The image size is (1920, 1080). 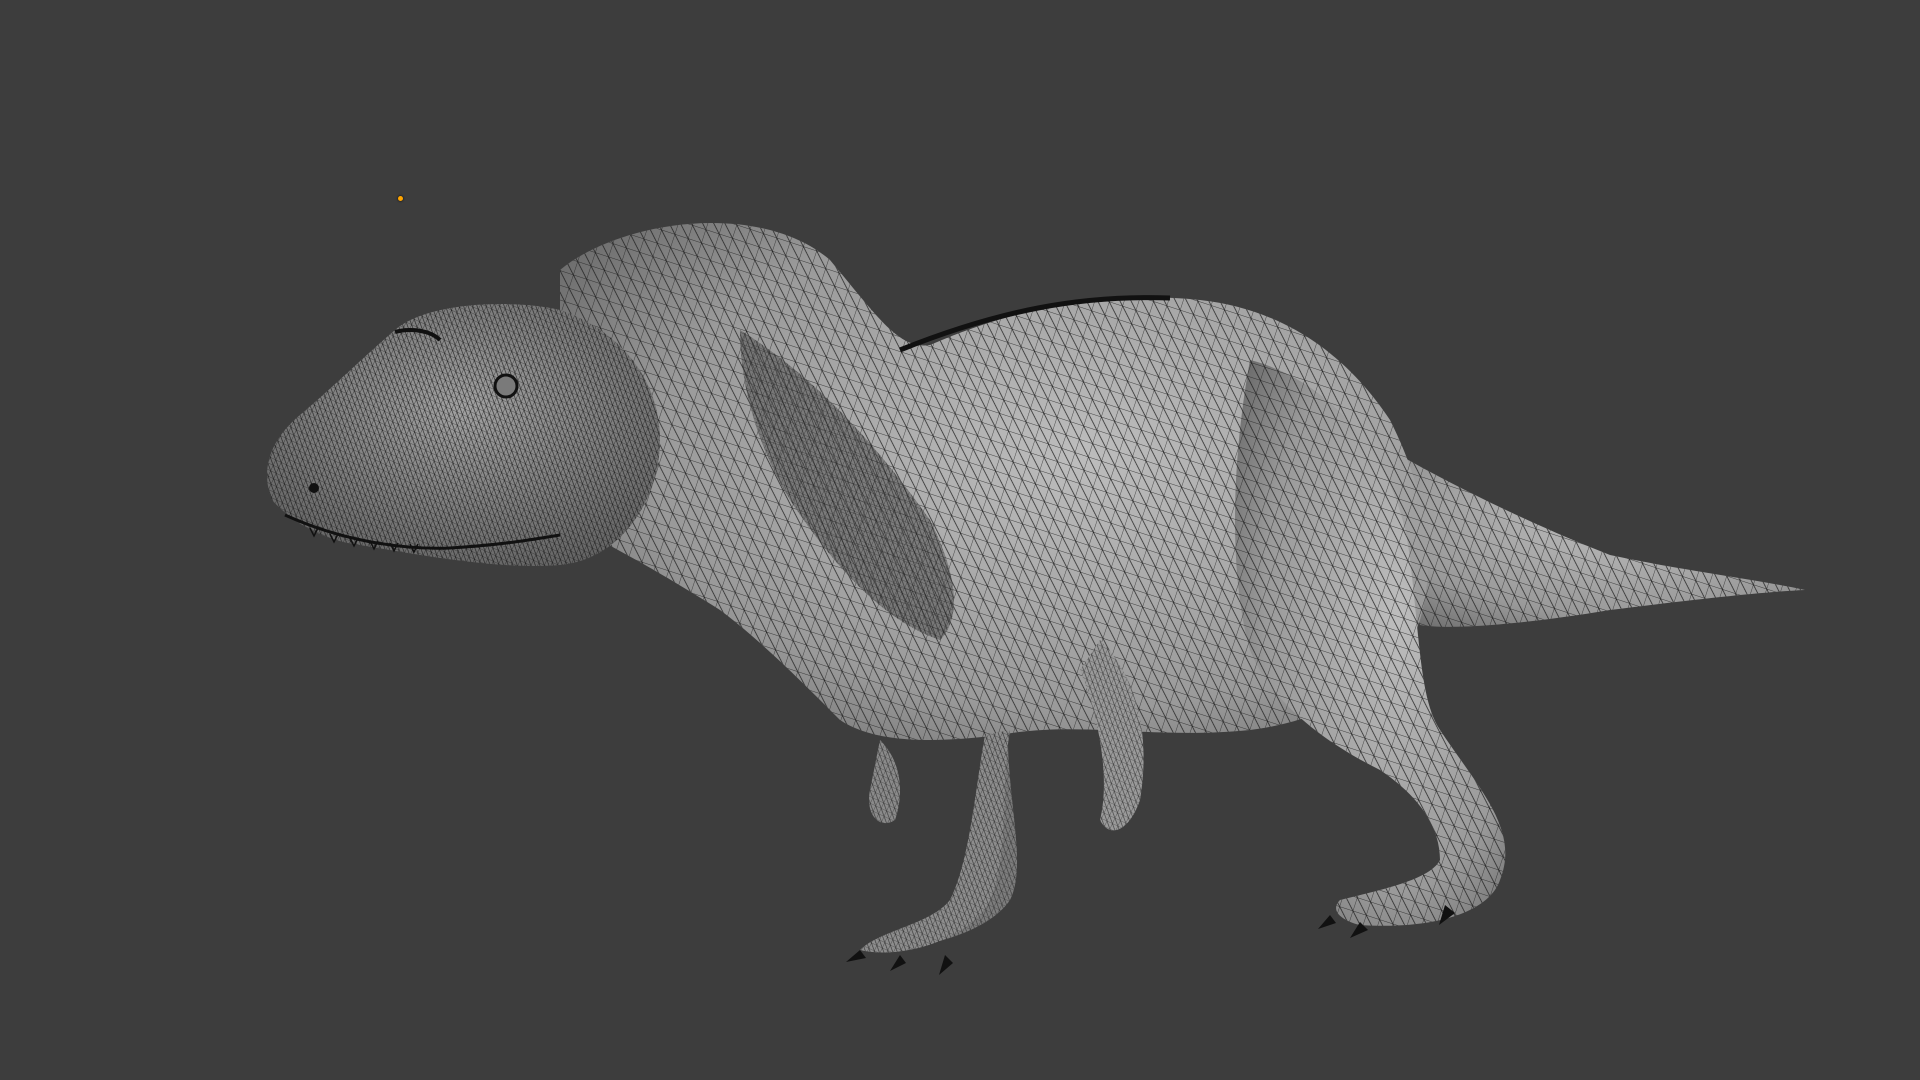 I want to click on object-origin-marker, so click(x=400, y=198).